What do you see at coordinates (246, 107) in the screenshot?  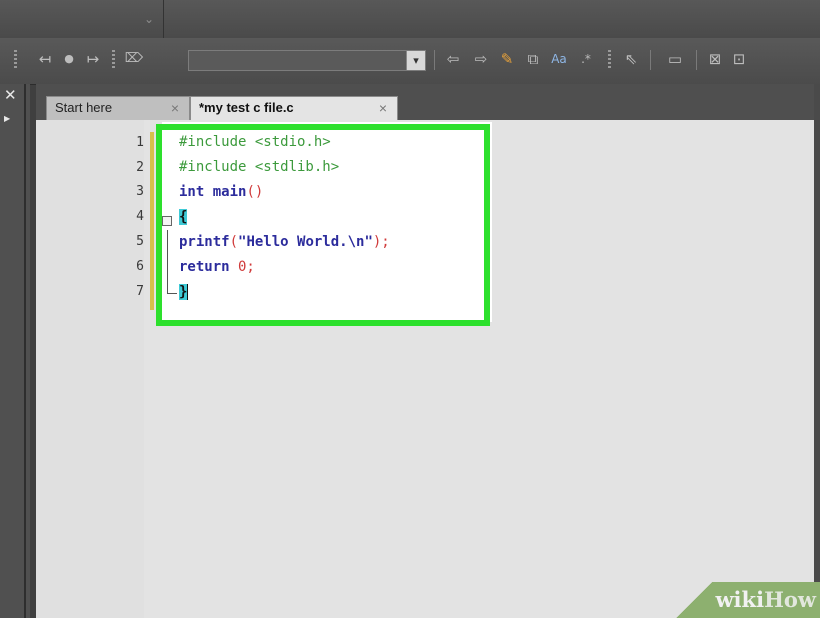 I see `tab-label: *my test c file.c` at bounding box center [246, 107].